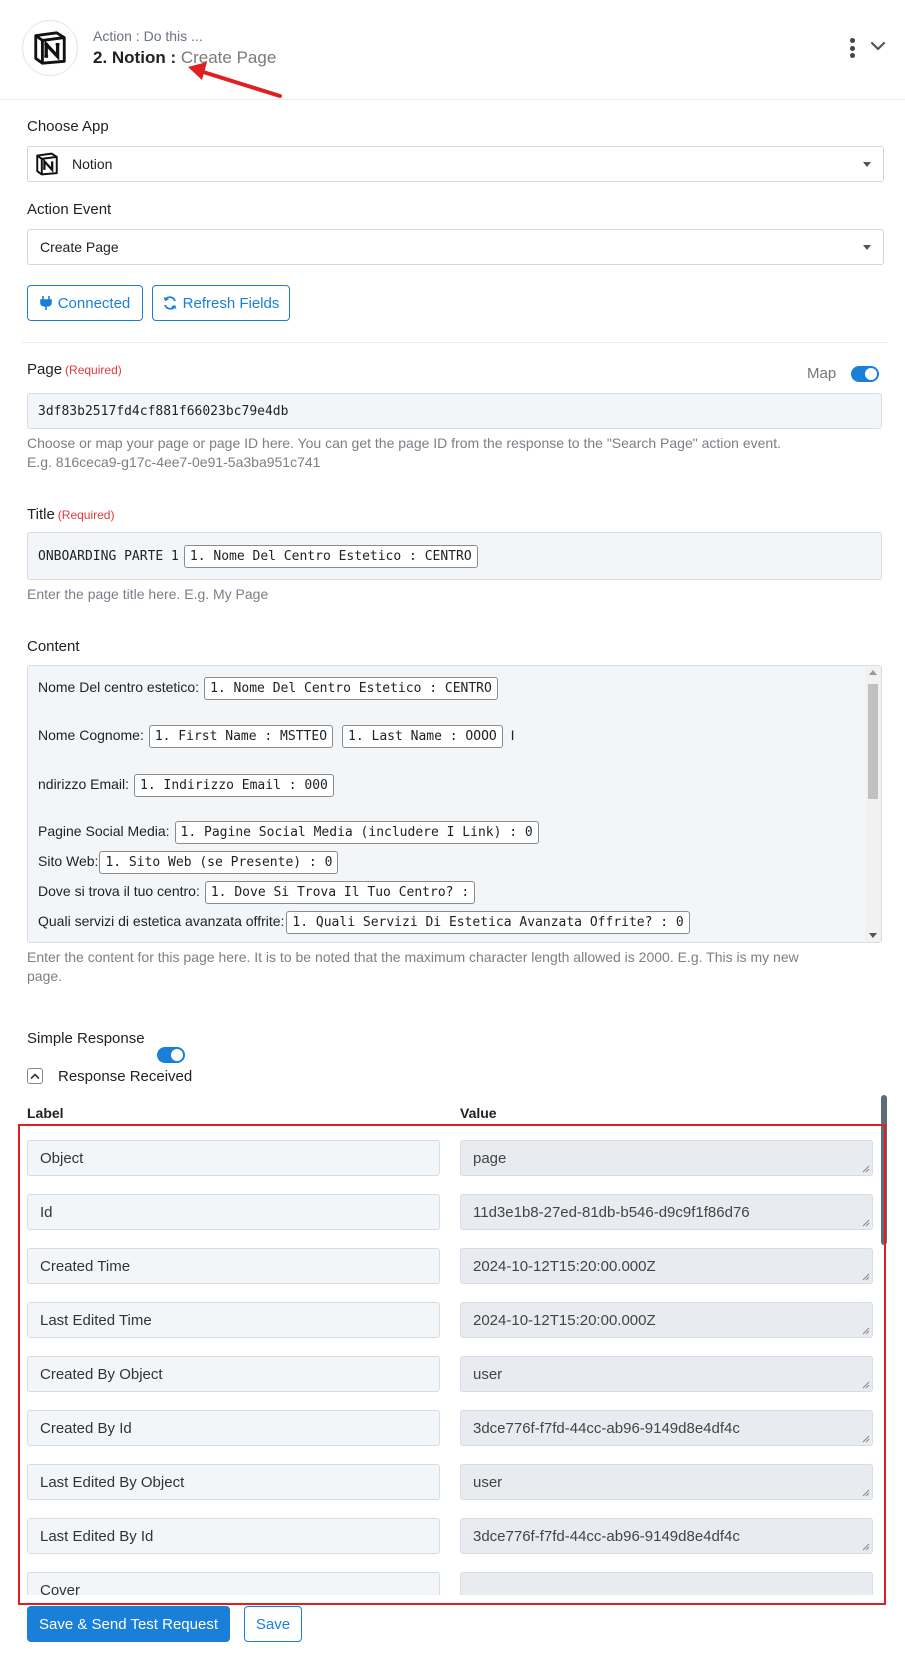 The image size is (905, 1663). What do you see at coordinates (455, 164) in the screenshot?
I see `choose-app-select: Notion` at bounding box center [455, 164].